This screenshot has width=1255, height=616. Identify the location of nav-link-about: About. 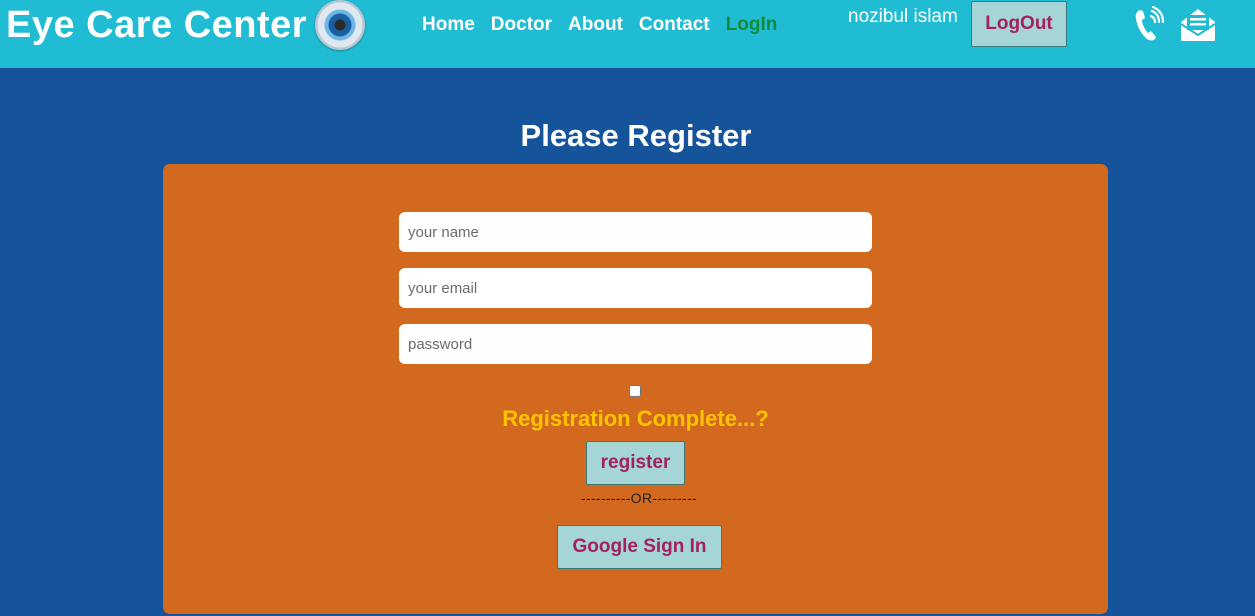
(595, 25).